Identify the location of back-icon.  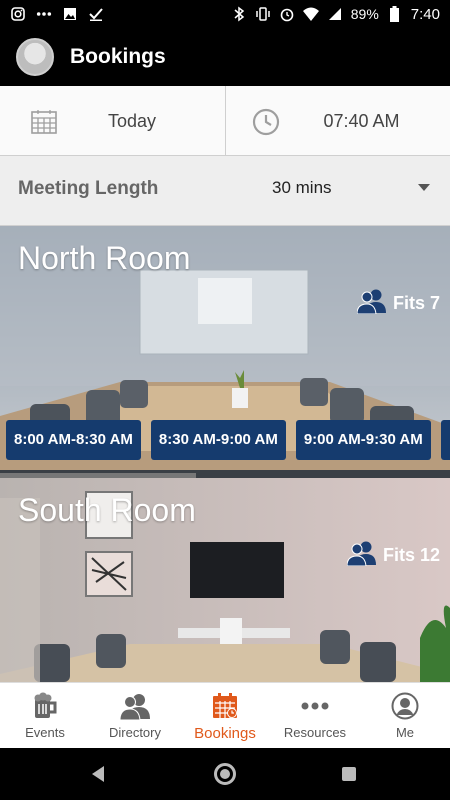
(98, 774).